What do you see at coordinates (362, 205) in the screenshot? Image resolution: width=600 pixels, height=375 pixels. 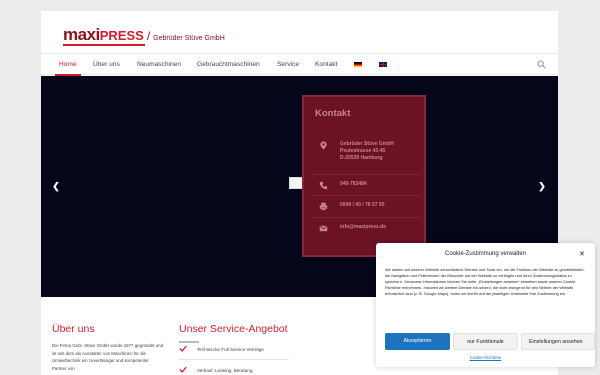 I see `contact-fax-text: 0049 / 40 / 78 57 95` at bounding box center [362, 205].